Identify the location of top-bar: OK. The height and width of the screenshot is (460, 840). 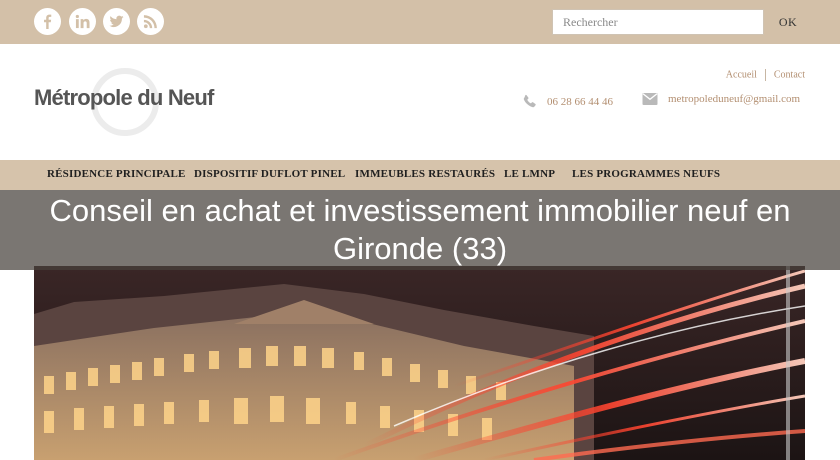
(420, 22).